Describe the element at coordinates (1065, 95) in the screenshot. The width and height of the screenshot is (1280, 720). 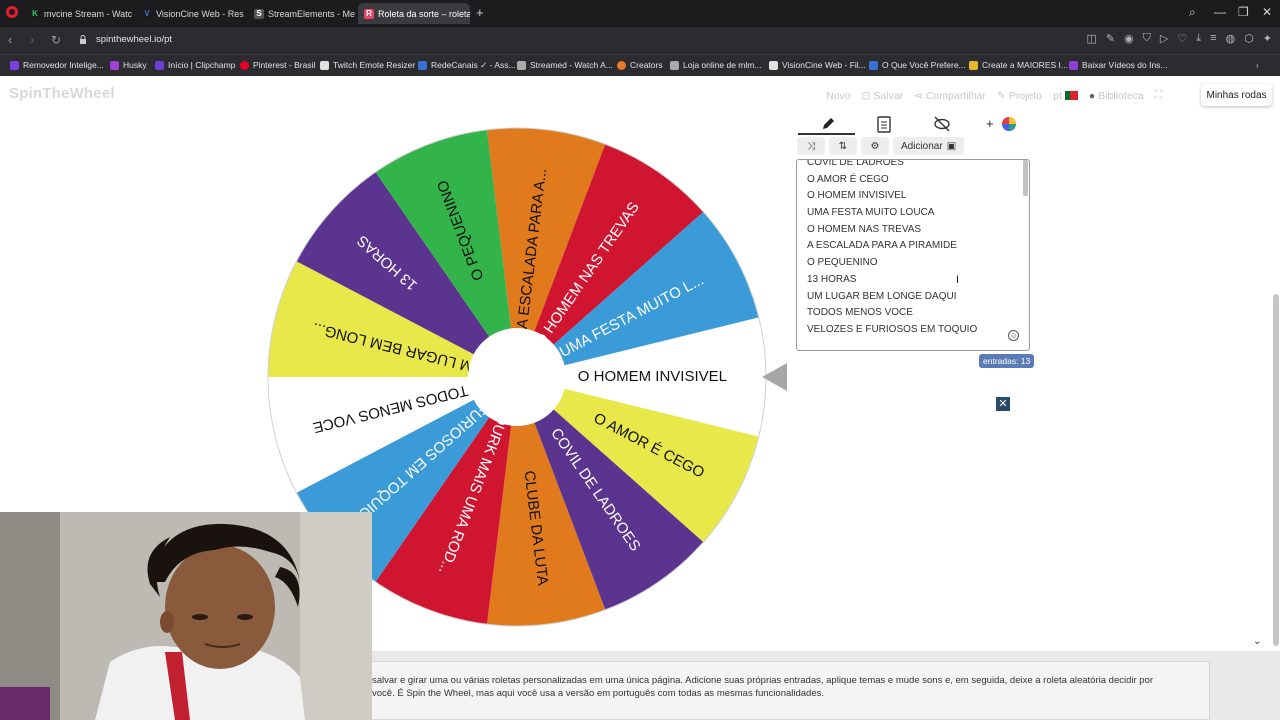
I see `language-select: pt` at that location.